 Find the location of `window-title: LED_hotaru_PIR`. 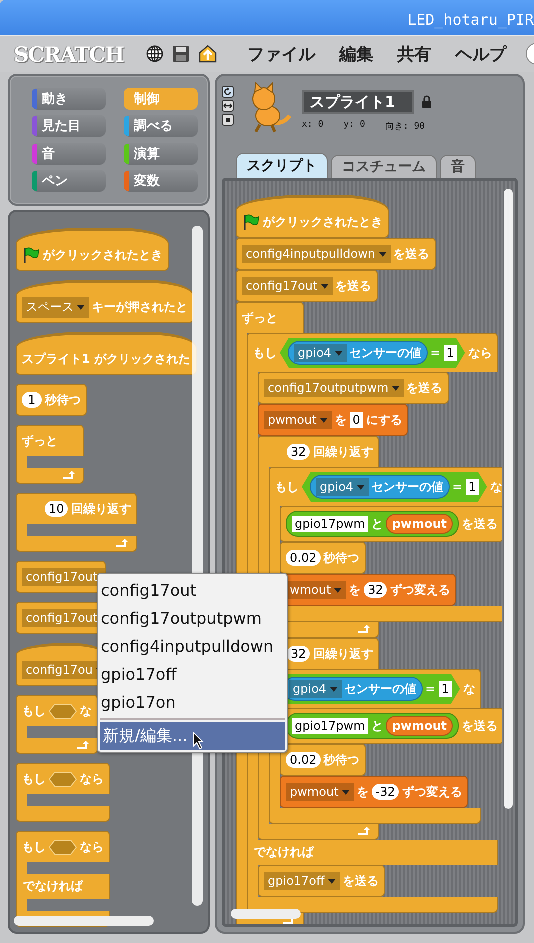

window-title: LED_hotaru_PIR is located at coordinates (471, 21).